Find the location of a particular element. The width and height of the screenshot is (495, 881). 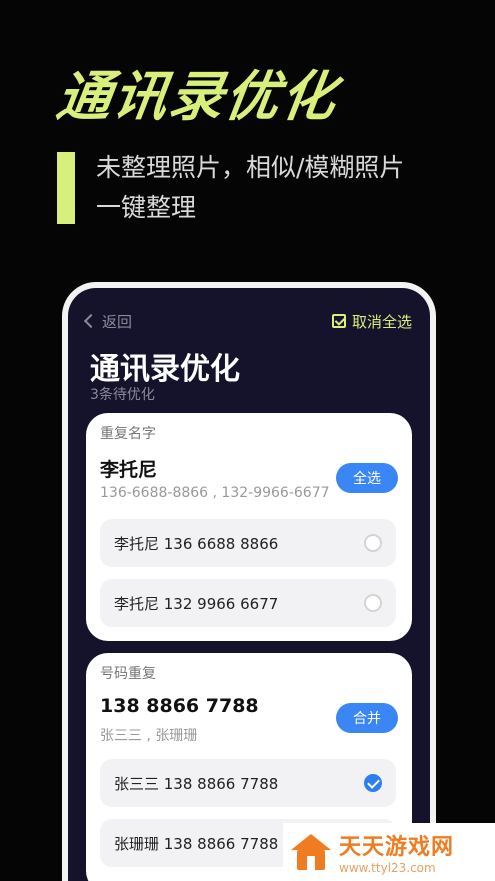

back-button: 返回 is located at coordinates (108, 321).